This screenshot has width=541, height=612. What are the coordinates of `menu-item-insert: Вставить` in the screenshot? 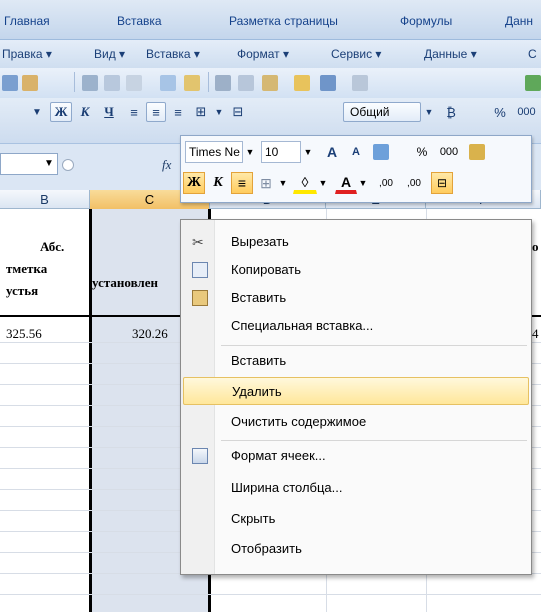 It's located at (356, 361).